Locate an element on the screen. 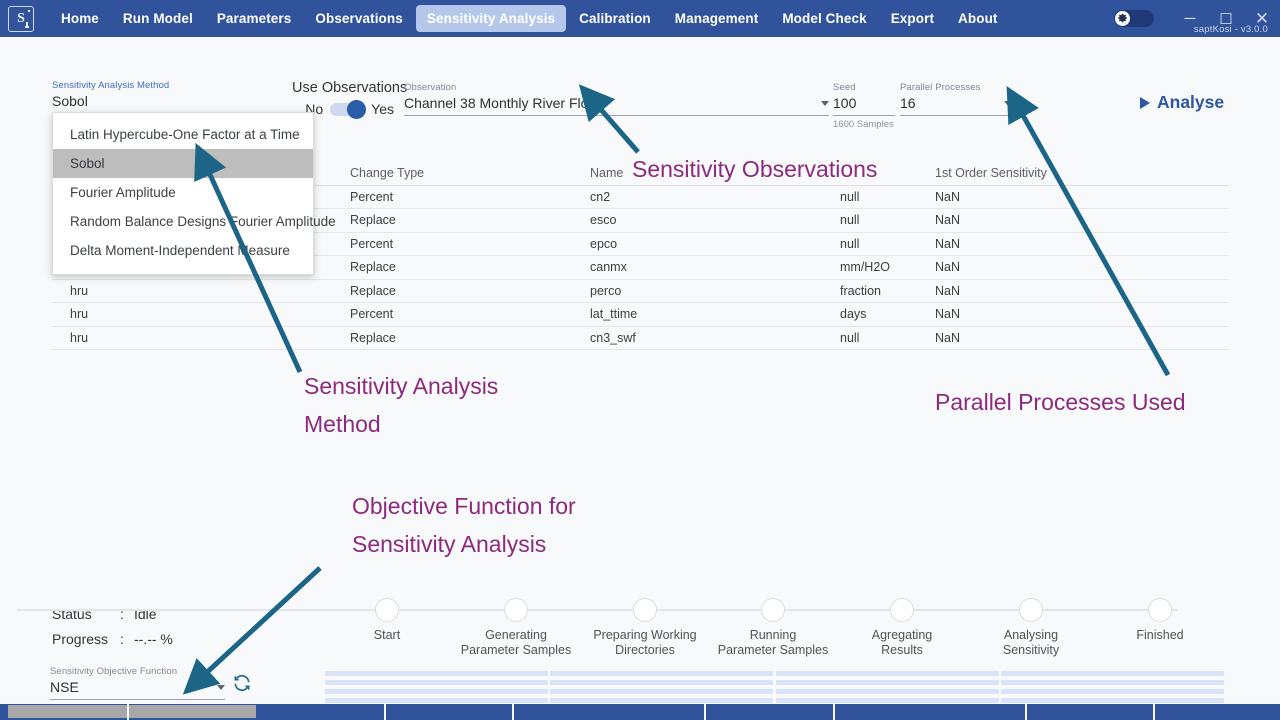  nav-item-run-model: Run Model is located at coordinates (158, 18).